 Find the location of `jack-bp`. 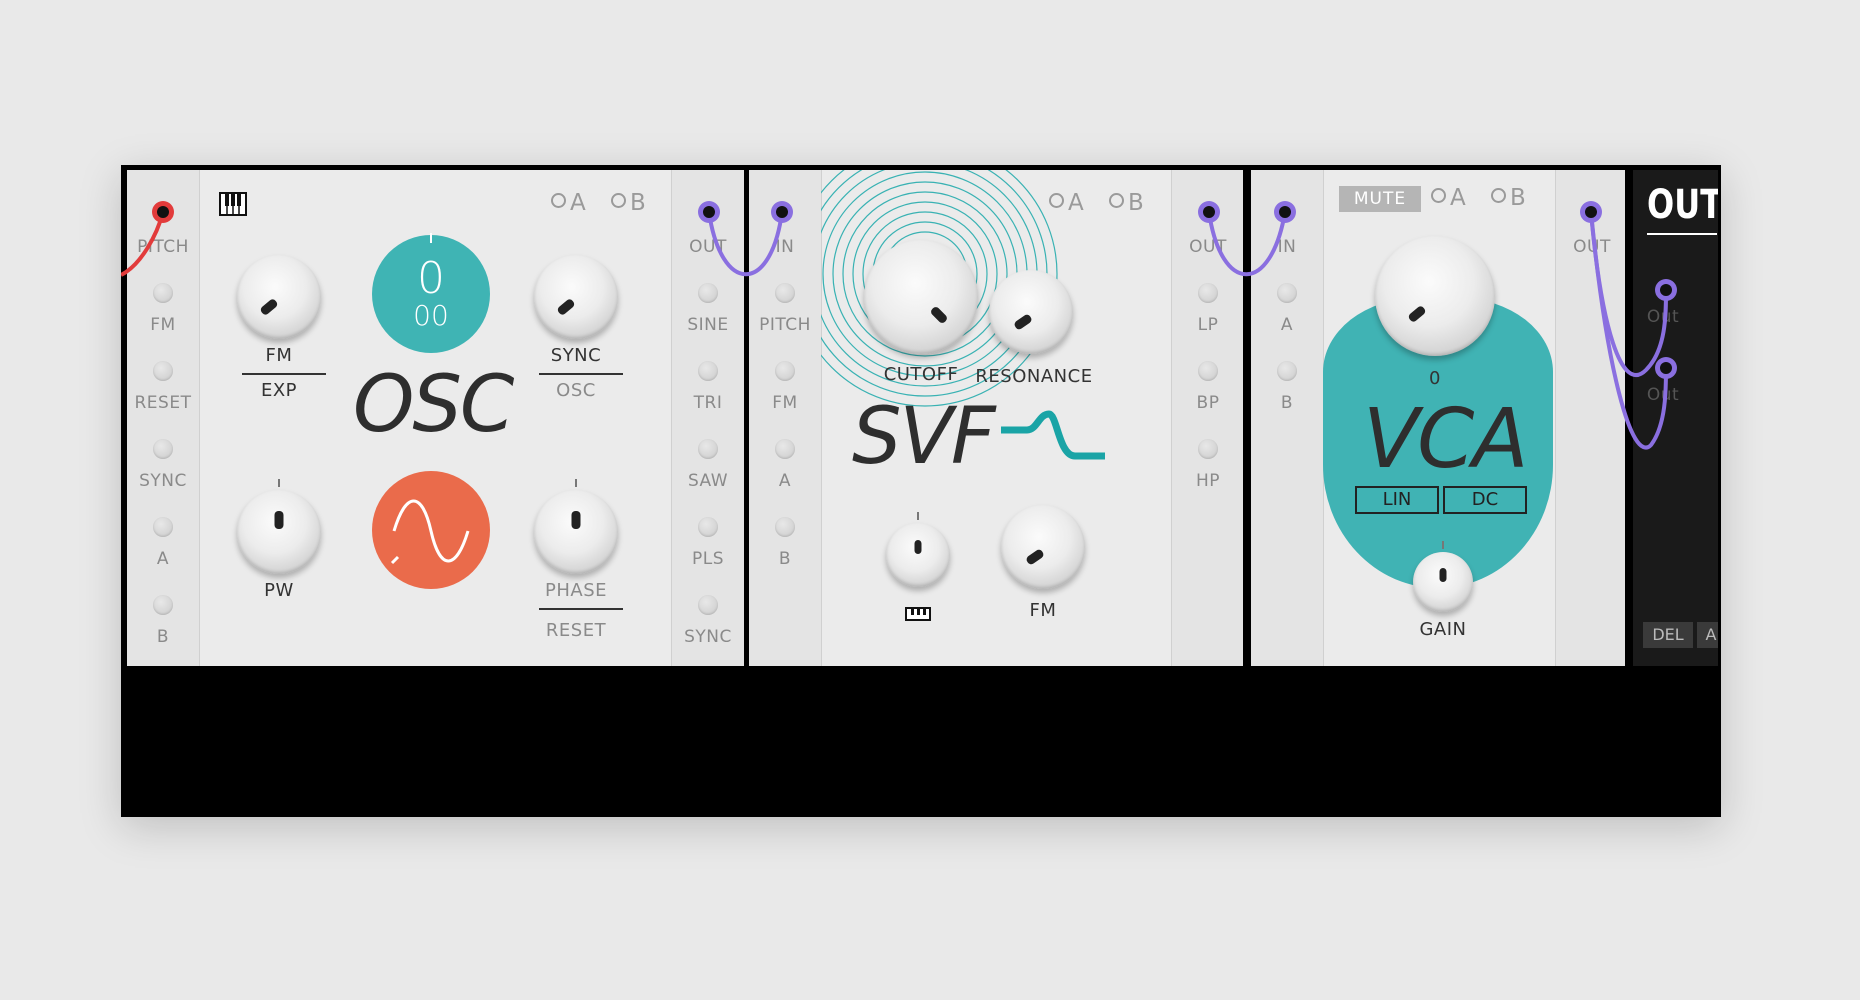

jack-bp is located at coordinates (1208, 371).